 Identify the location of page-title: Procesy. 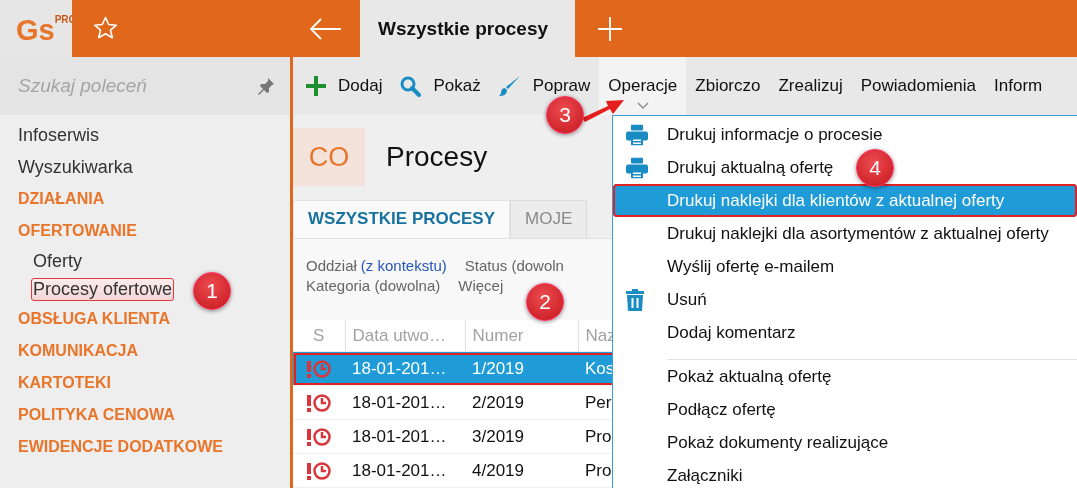
(437, 157).